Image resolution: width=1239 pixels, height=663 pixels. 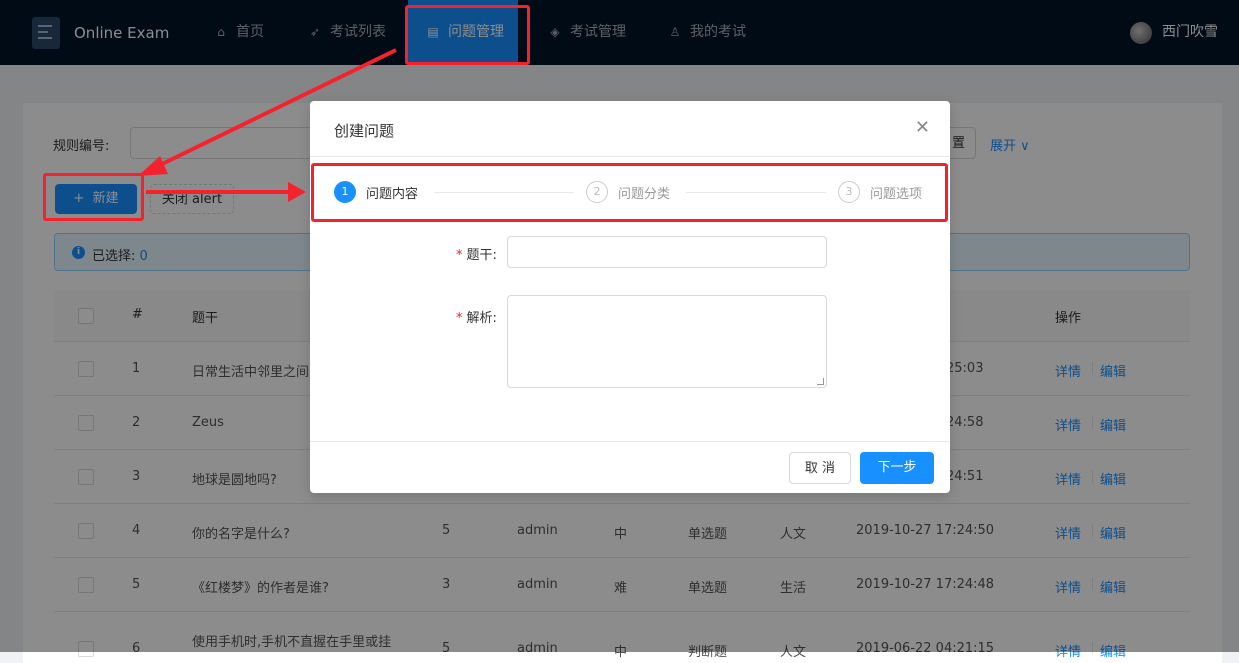 What do you see at coordinates (277, 108) in the screenshot?
I see `annotation-arrow-line` at bounding box center [277, 108].